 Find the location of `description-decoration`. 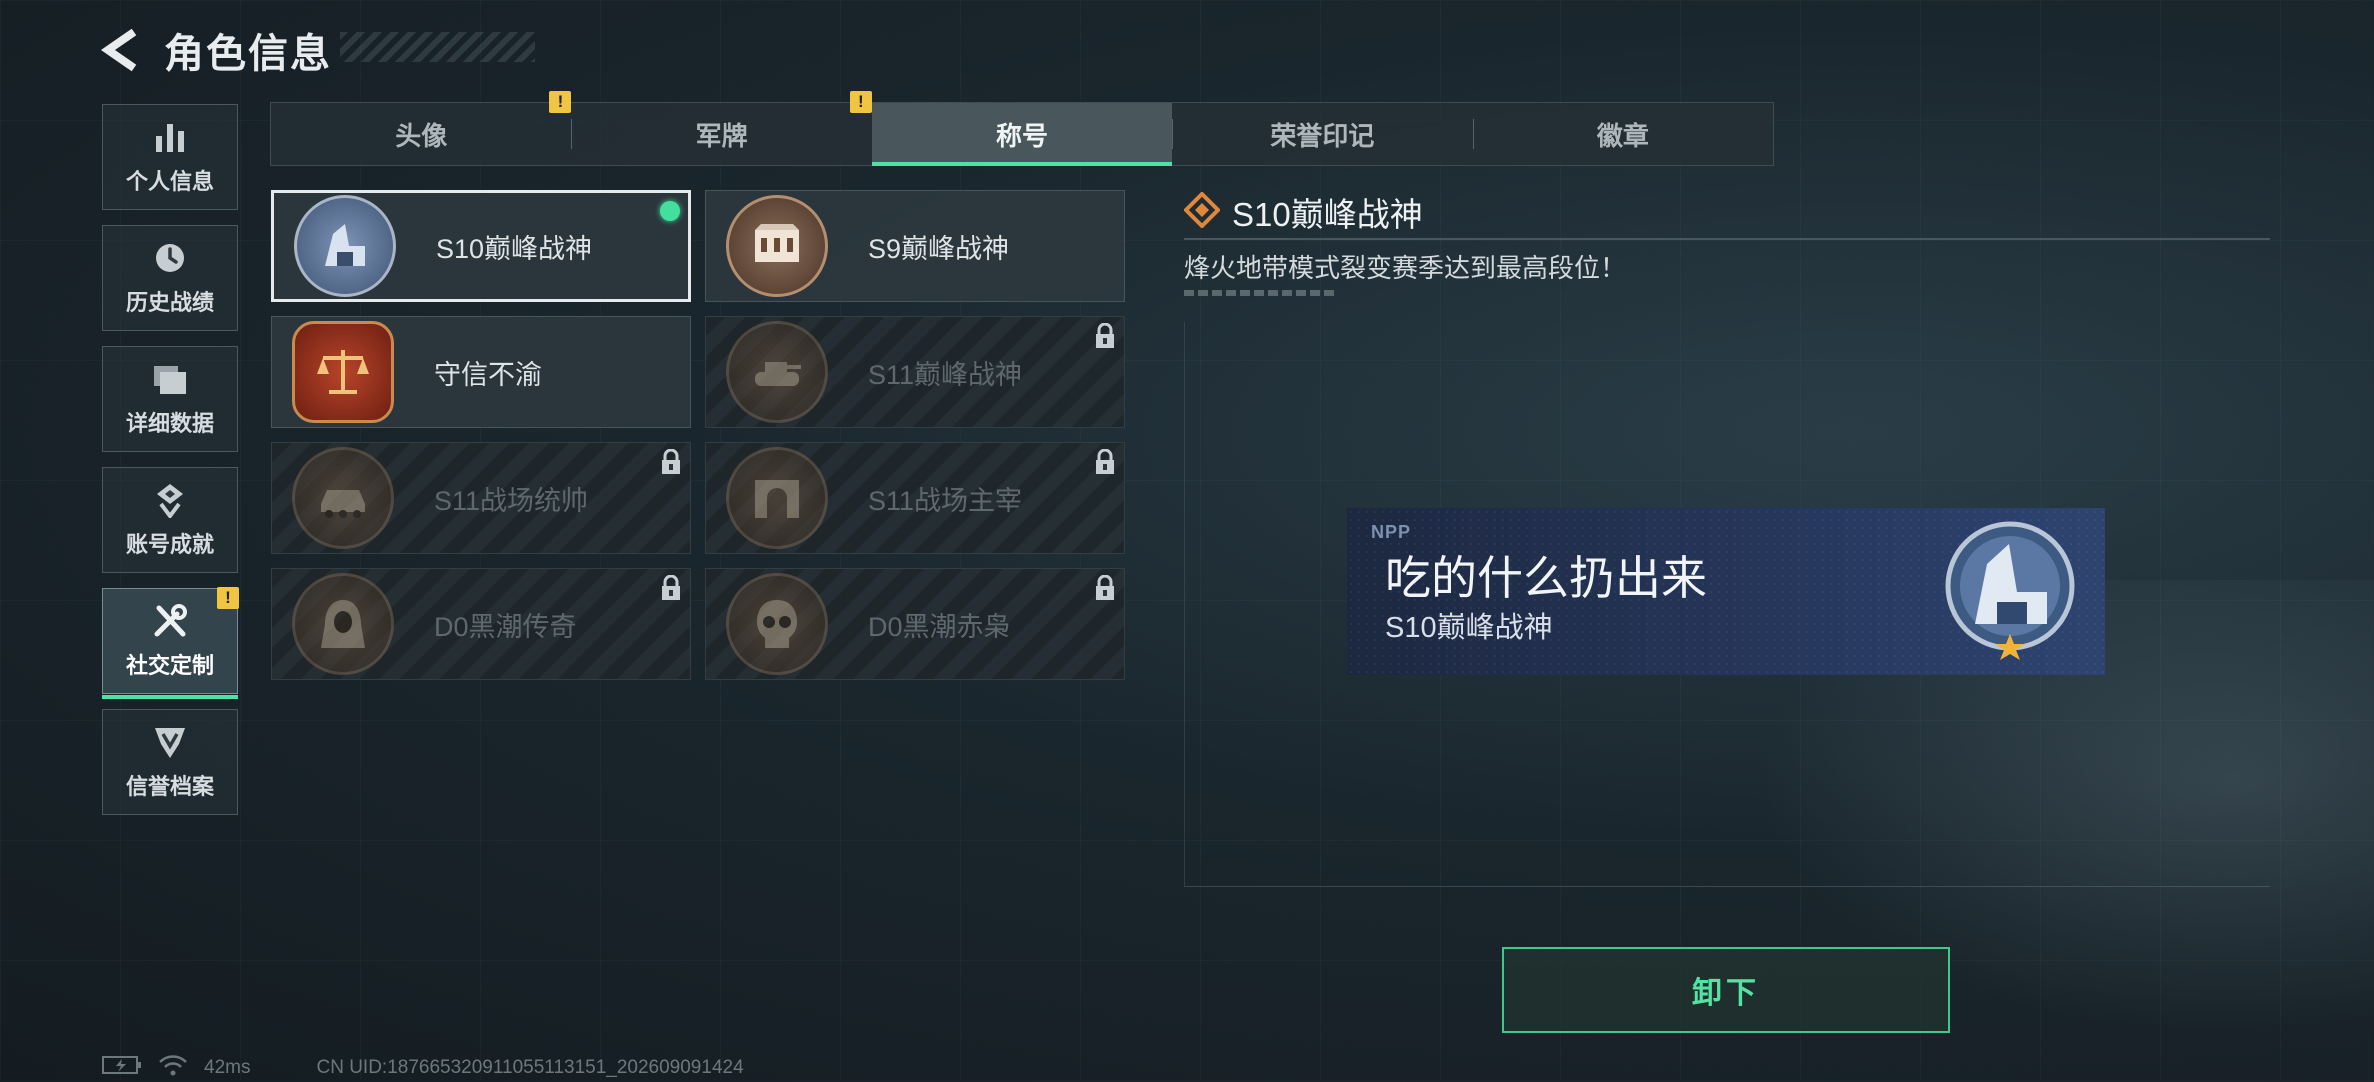

description-decoration is located at coordinates (1259, 293).